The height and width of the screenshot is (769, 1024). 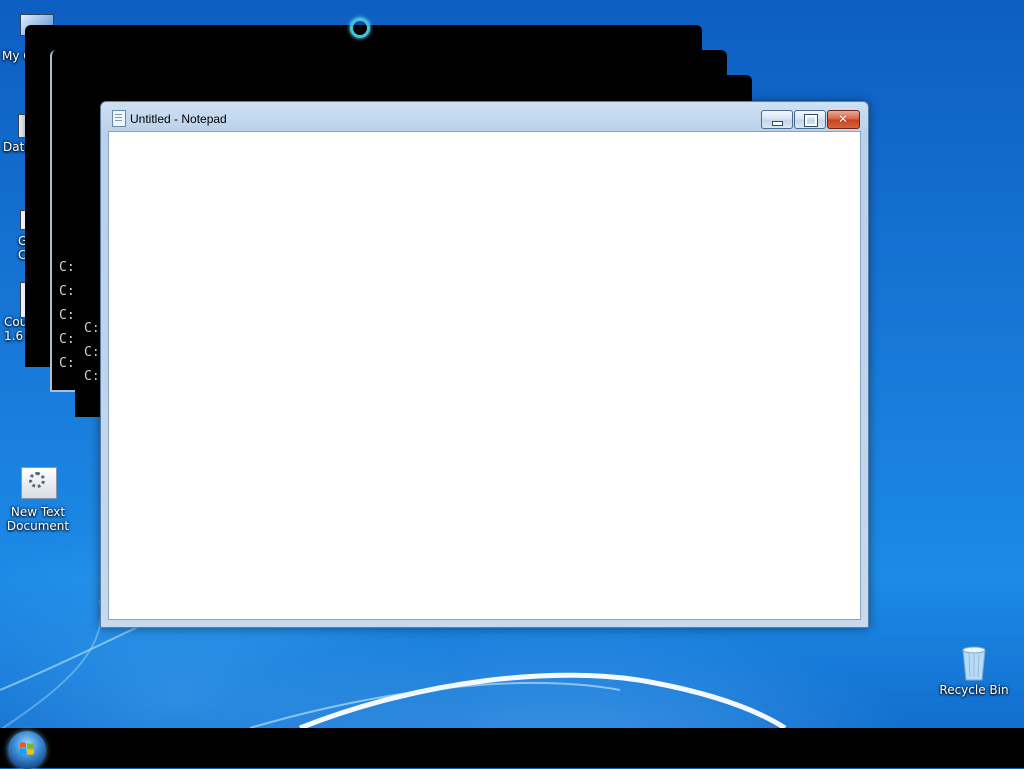 What do you see at coordinates (119, 118) in the screenshot?
I see `notepad-icon` at bounding box center [119, 118].